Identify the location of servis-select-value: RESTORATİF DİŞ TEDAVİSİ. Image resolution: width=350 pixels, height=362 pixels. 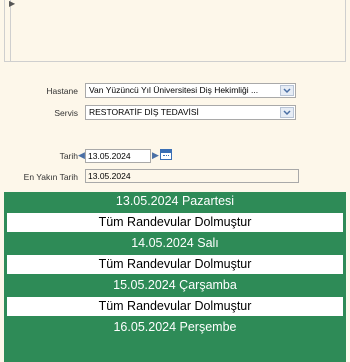
(144, 112).